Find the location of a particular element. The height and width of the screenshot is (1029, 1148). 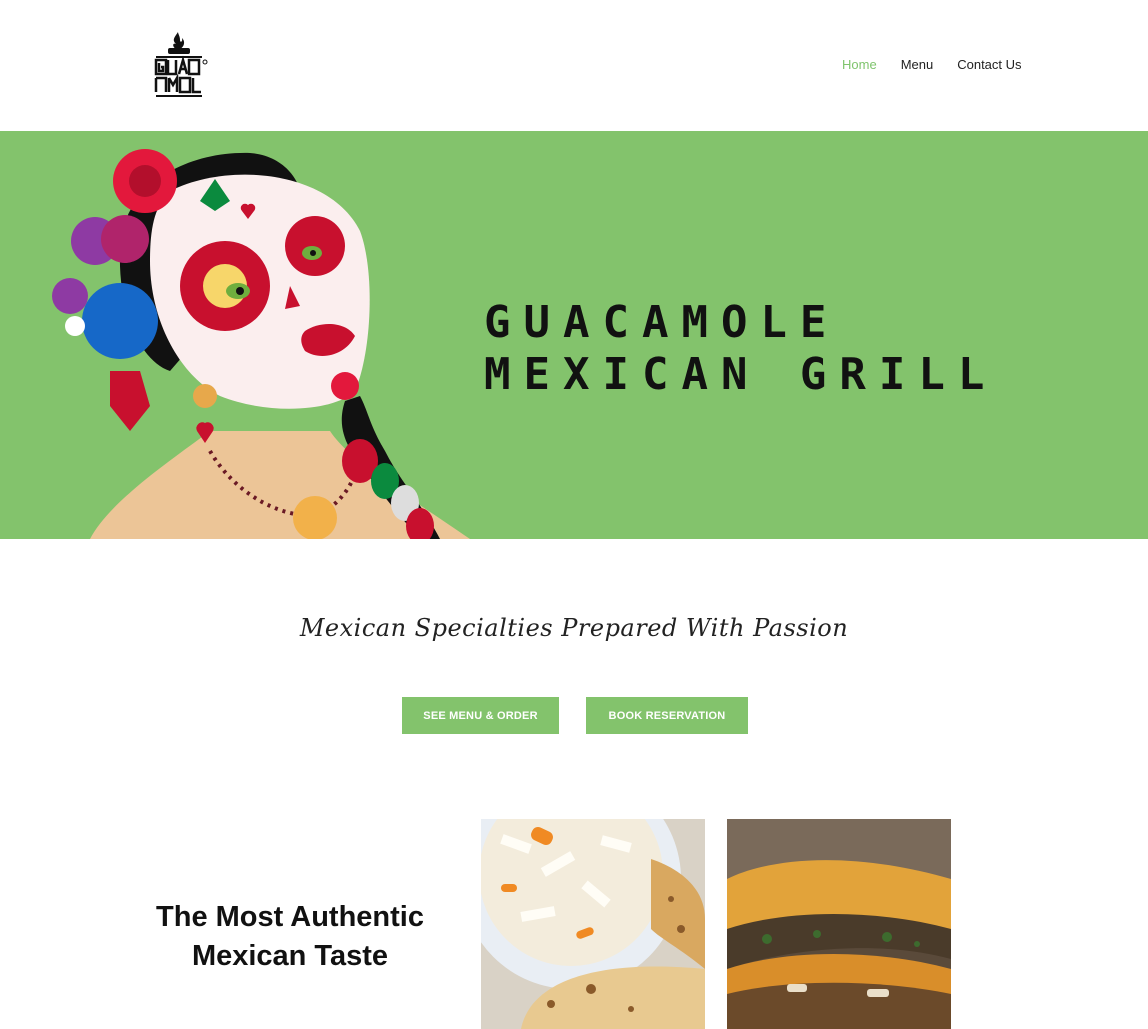

catrina-illustration is located at coordinates (261, 344).